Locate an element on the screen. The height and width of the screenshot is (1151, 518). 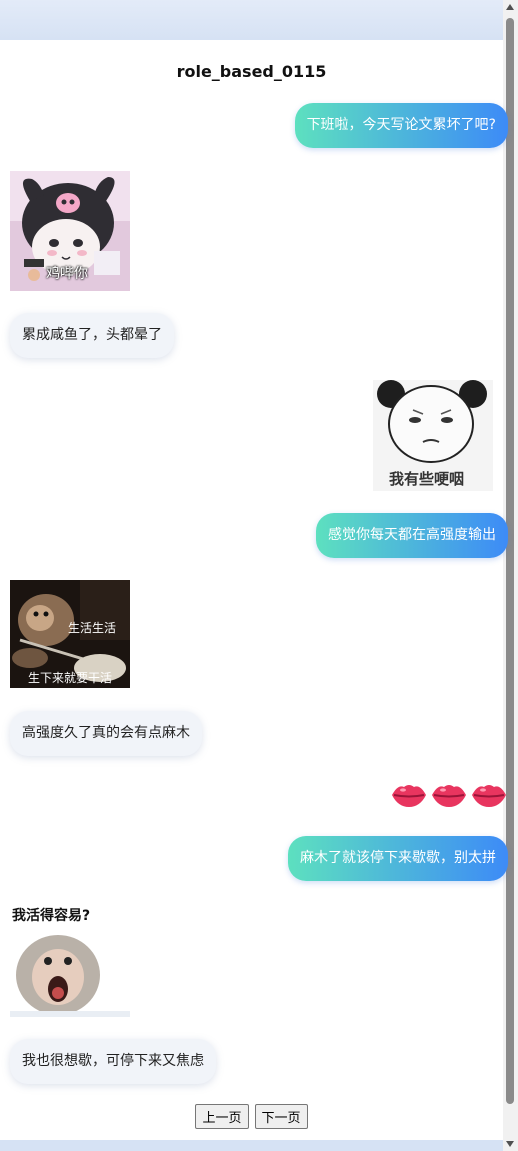
scrollbar is located at coordinates (510, 575).